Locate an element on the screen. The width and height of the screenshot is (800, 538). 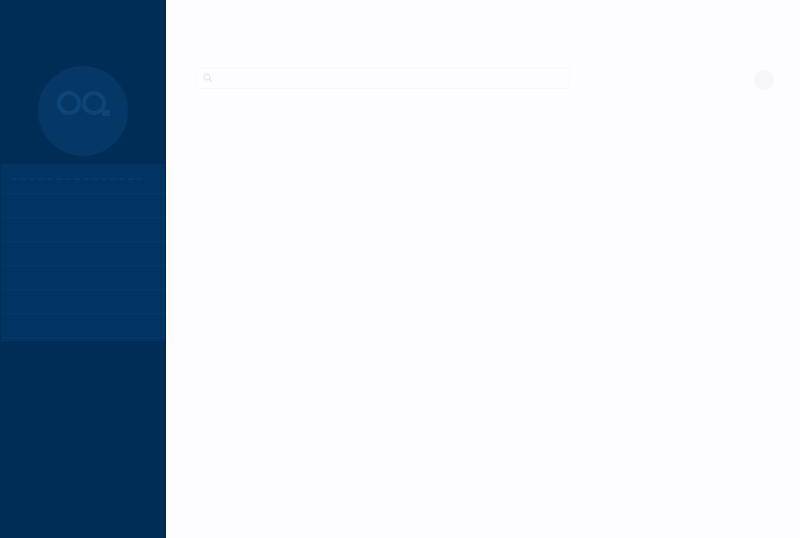
sidebar-nav is located at coordinates (83, 252).